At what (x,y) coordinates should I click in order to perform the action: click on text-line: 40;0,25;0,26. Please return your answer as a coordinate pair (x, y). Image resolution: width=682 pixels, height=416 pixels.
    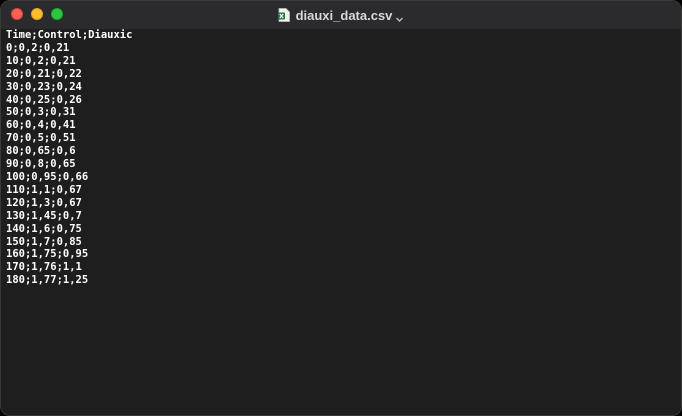
    Looking at the image, I should click on (44, 99).